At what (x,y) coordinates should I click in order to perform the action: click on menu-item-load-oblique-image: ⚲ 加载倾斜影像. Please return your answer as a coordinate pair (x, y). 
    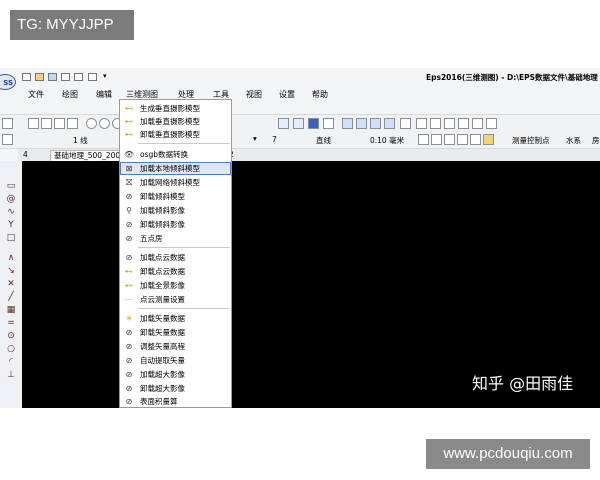
    Looking at the image, I should click on (175, 210).